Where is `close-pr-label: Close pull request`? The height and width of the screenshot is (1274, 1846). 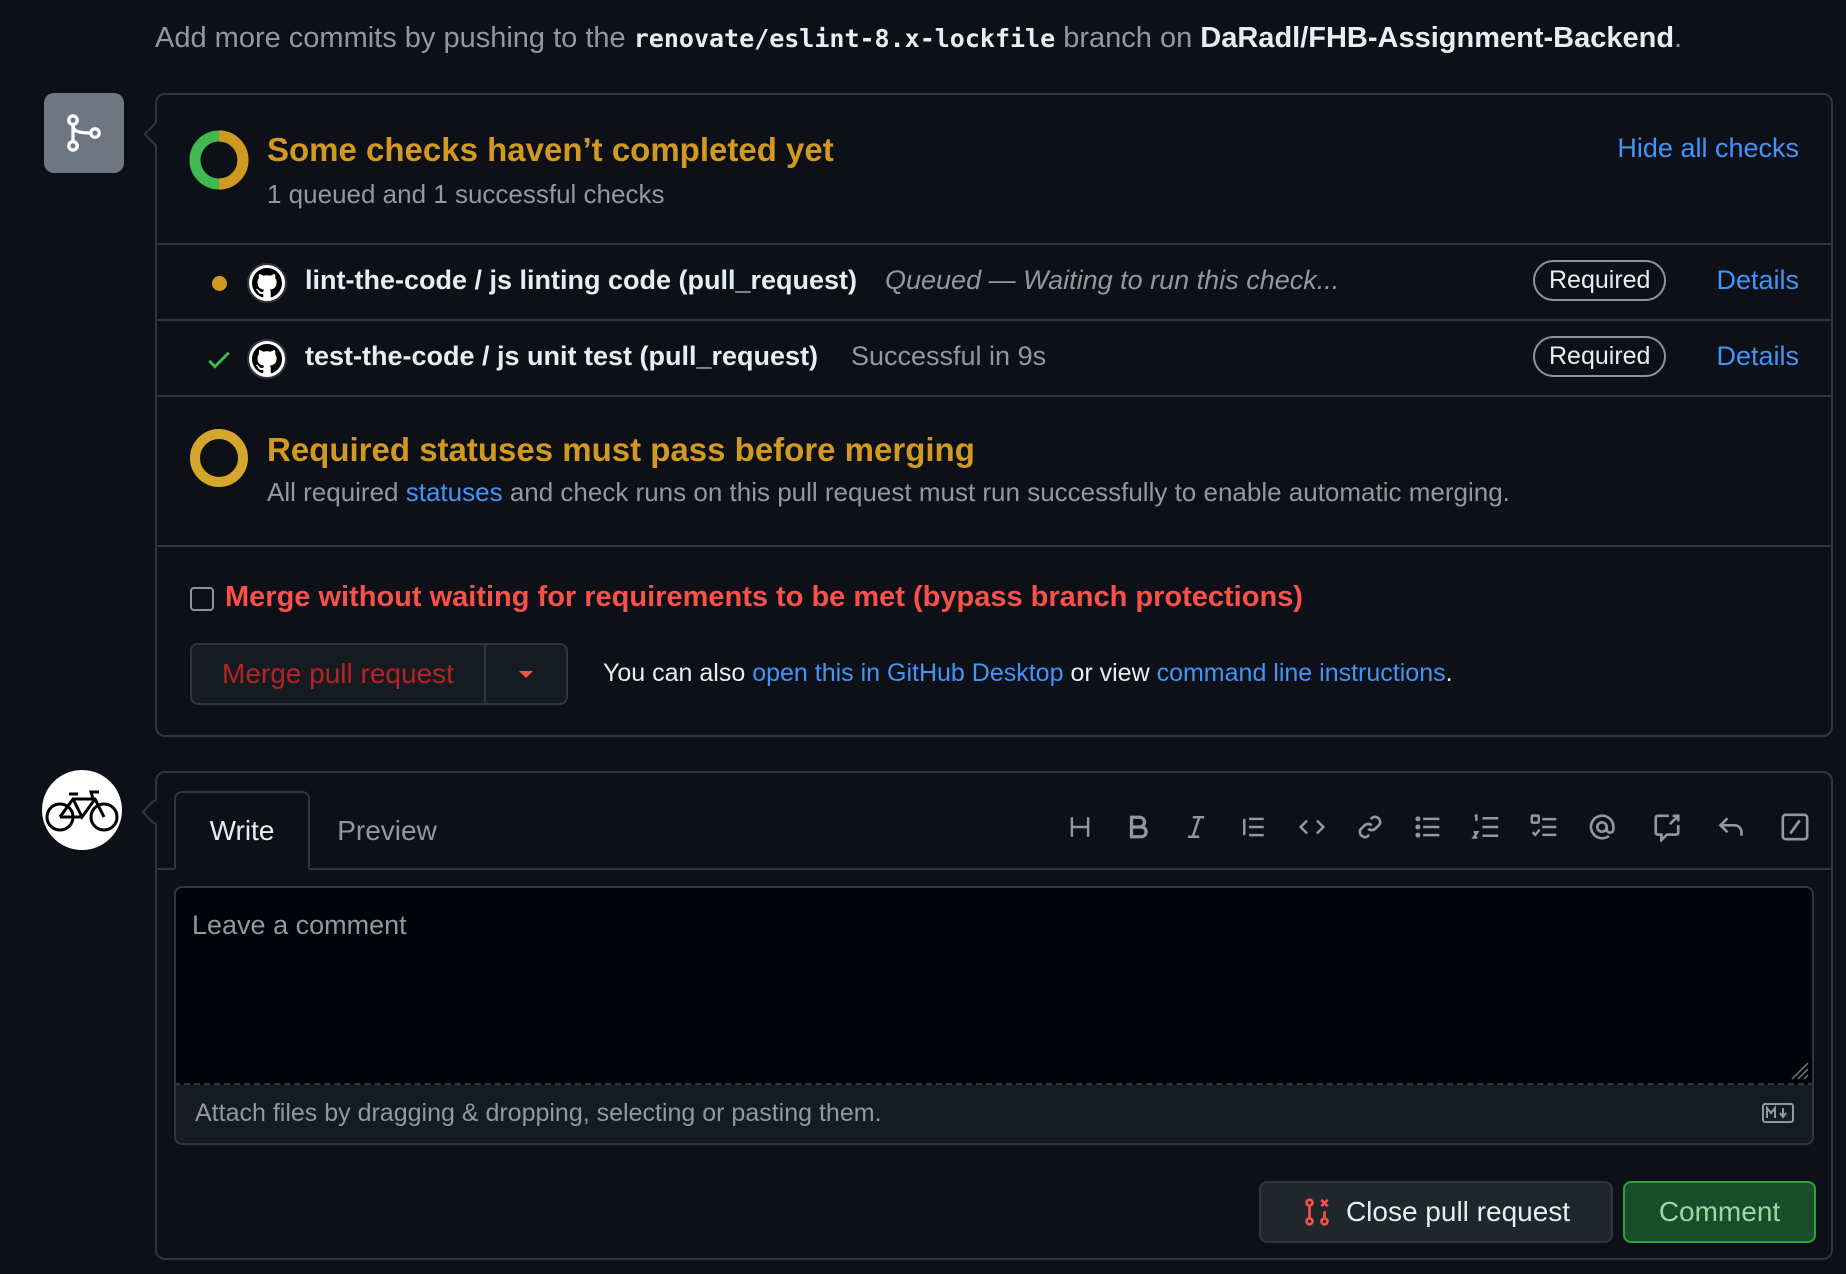 close-pr-label: Close pull request is located at coordinates (1458, 1211).